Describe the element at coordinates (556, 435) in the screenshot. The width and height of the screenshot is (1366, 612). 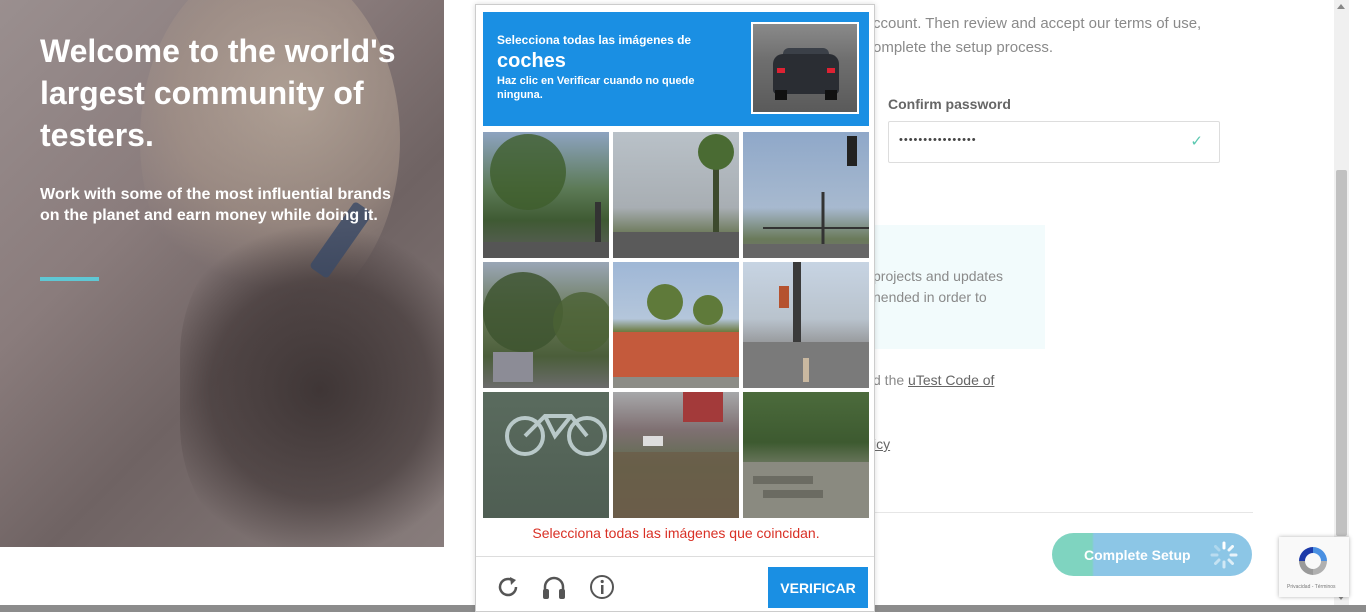
I see `bicycle-icon` at that location.